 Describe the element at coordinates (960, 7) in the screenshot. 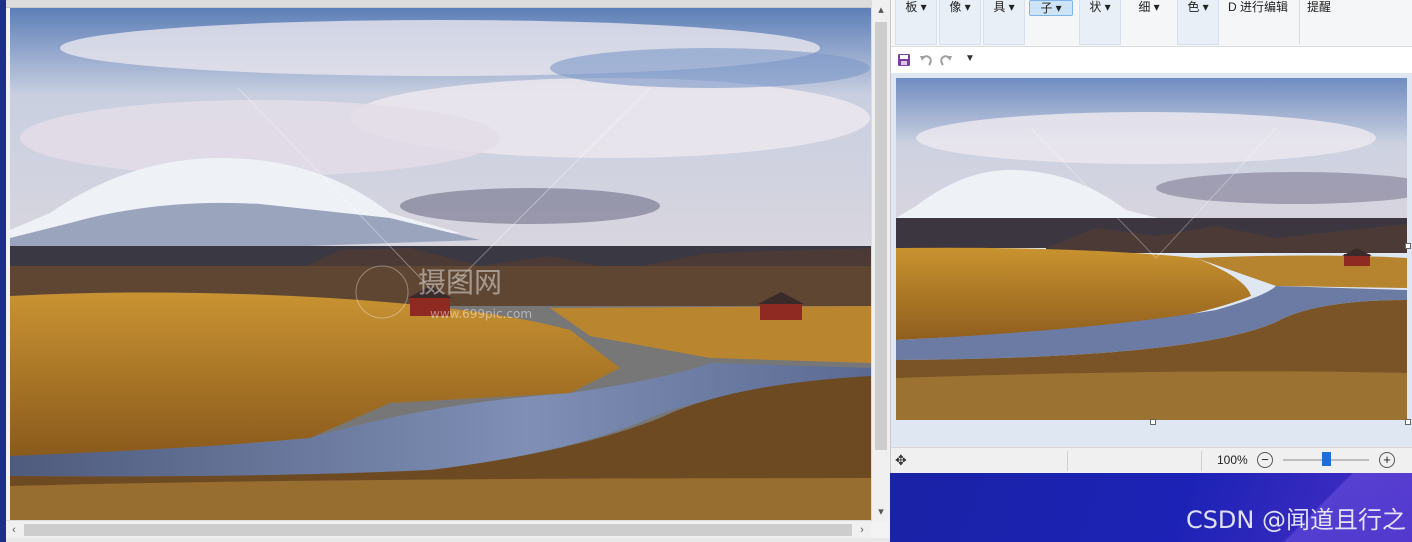

I see `ribbon-group-label: 像 ▾` at that location.